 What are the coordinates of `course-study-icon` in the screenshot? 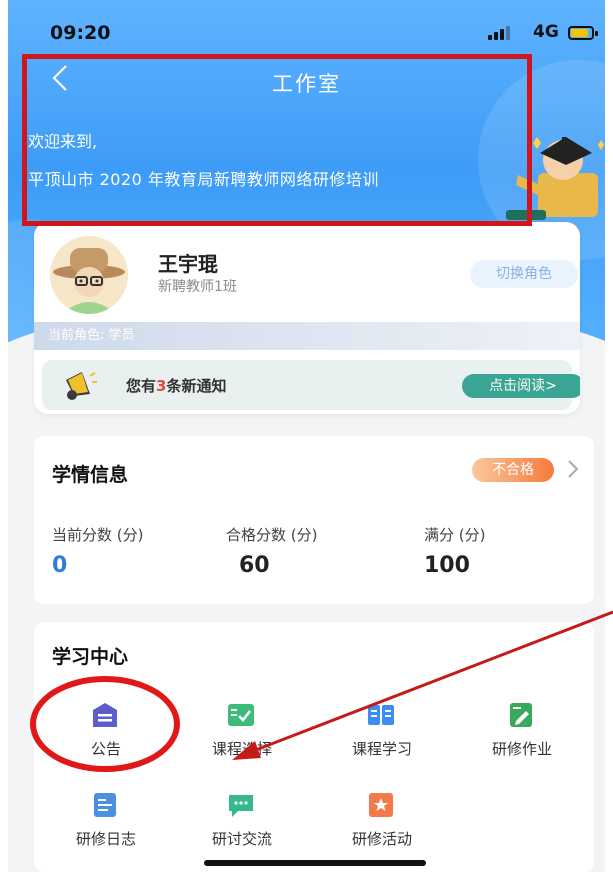 It's located at (381, 715).